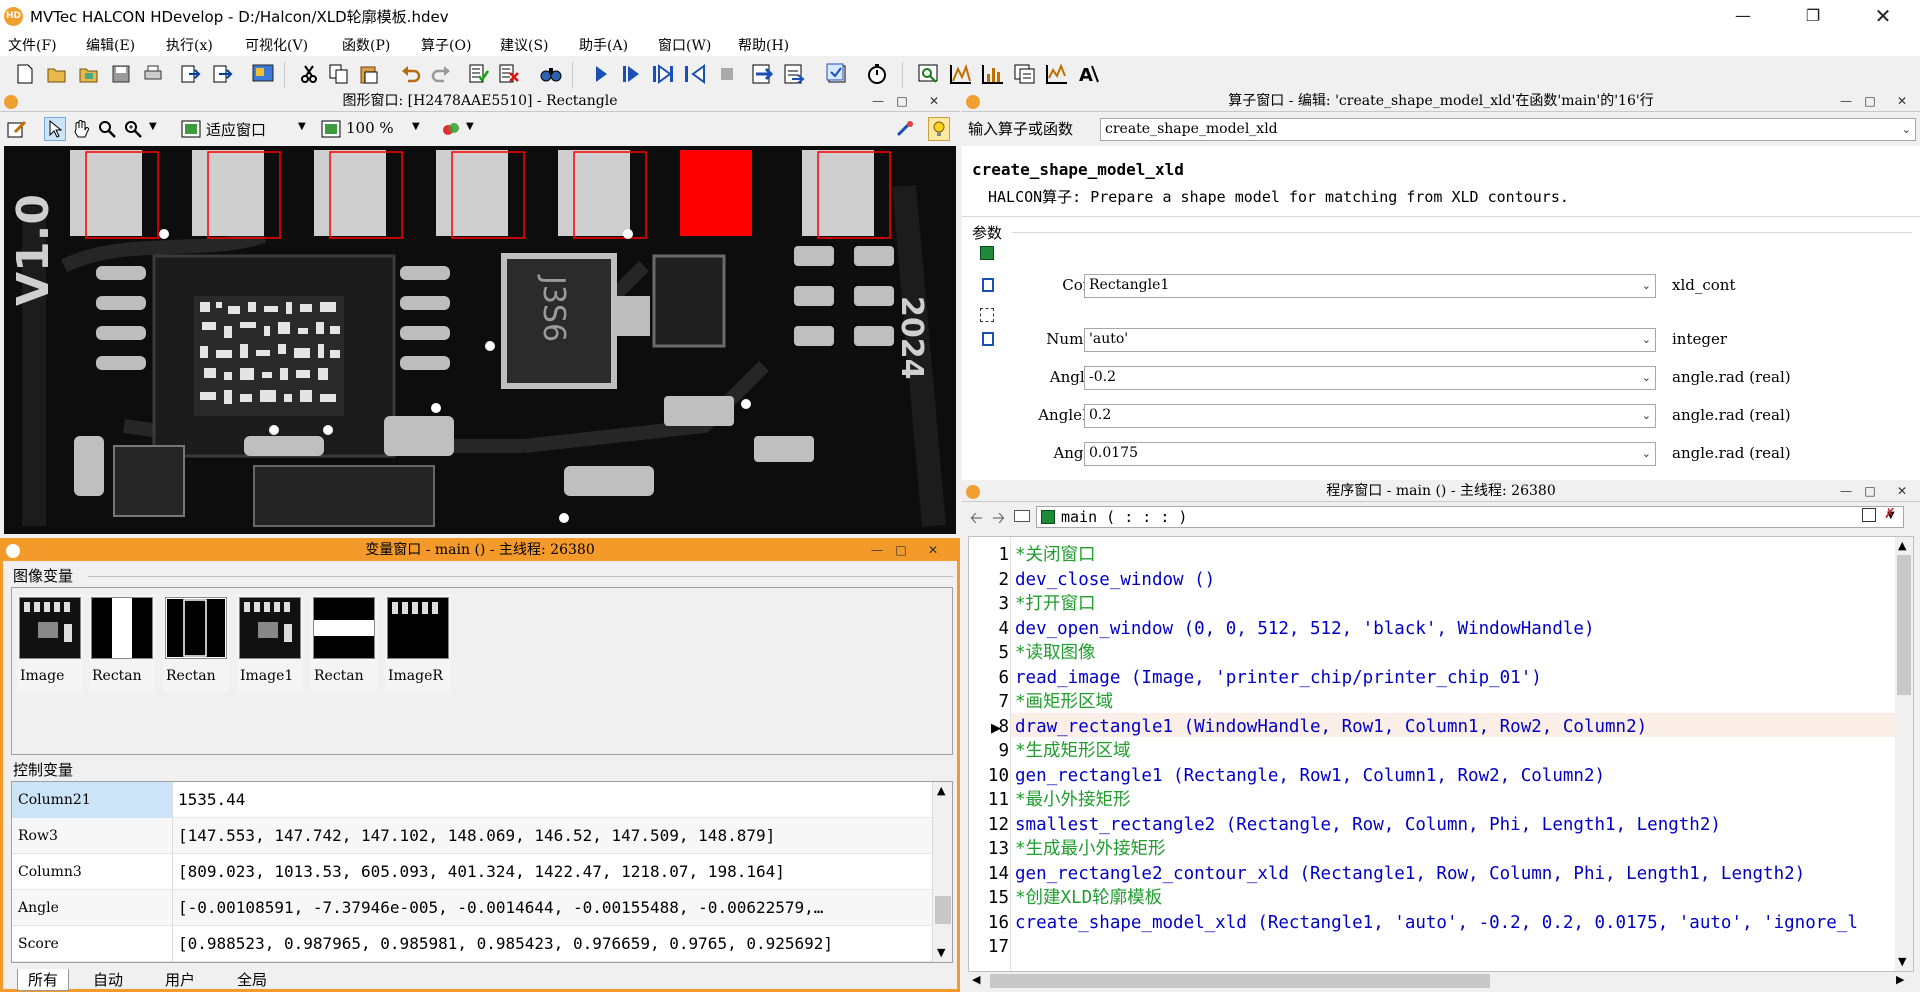 This screenshot has height=992, width=1920. What do you see at coordinates (189, 45) in the screenshot?
I see `menu-execute: 执行(x)` at bounding box center [189, 45].